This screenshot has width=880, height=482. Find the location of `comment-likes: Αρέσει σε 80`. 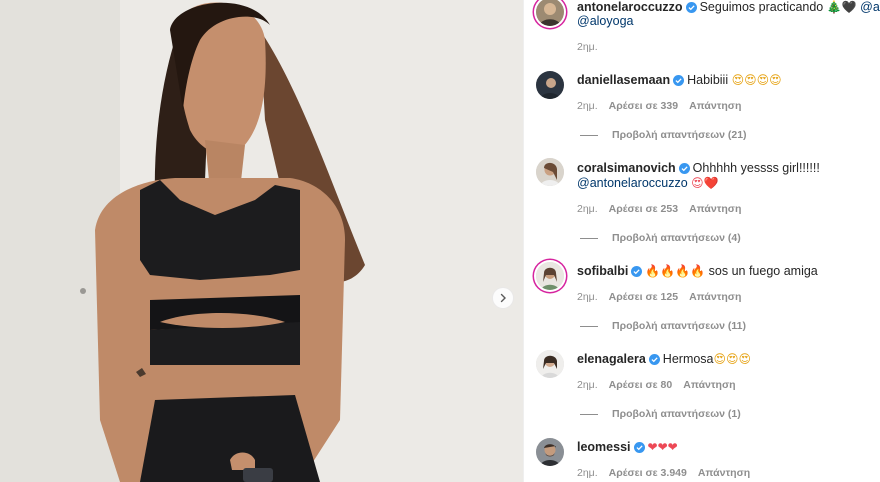

comment-likes: Αρέσει σε 80 is located at coordinates (641, 385).